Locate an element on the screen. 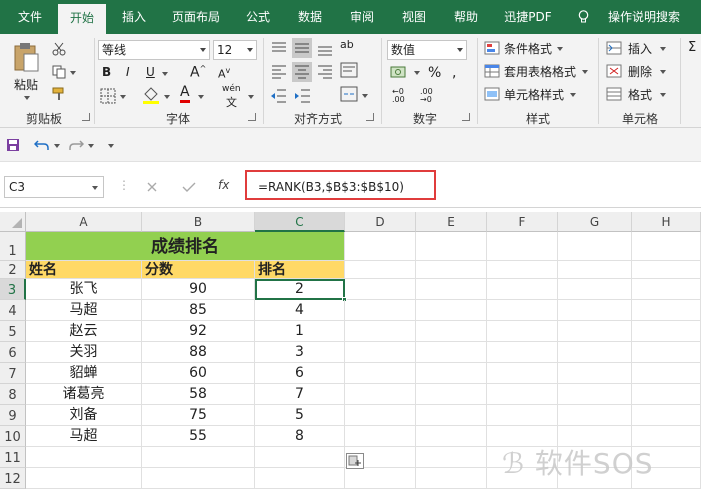 The height and width of the screenshot is (490, 701). row-header-4: 4 is located at coordinates (13, 310).